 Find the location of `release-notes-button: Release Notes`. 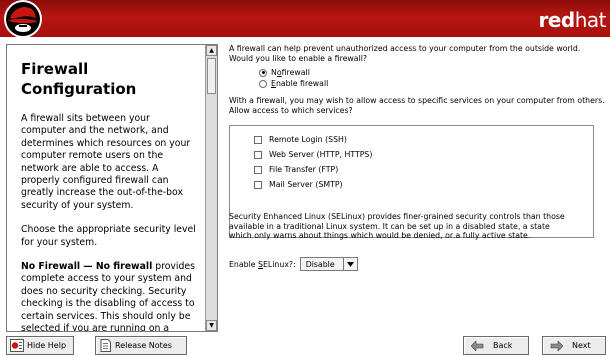

release-notes-button: Release Notes is located at coordinates (141, 345).